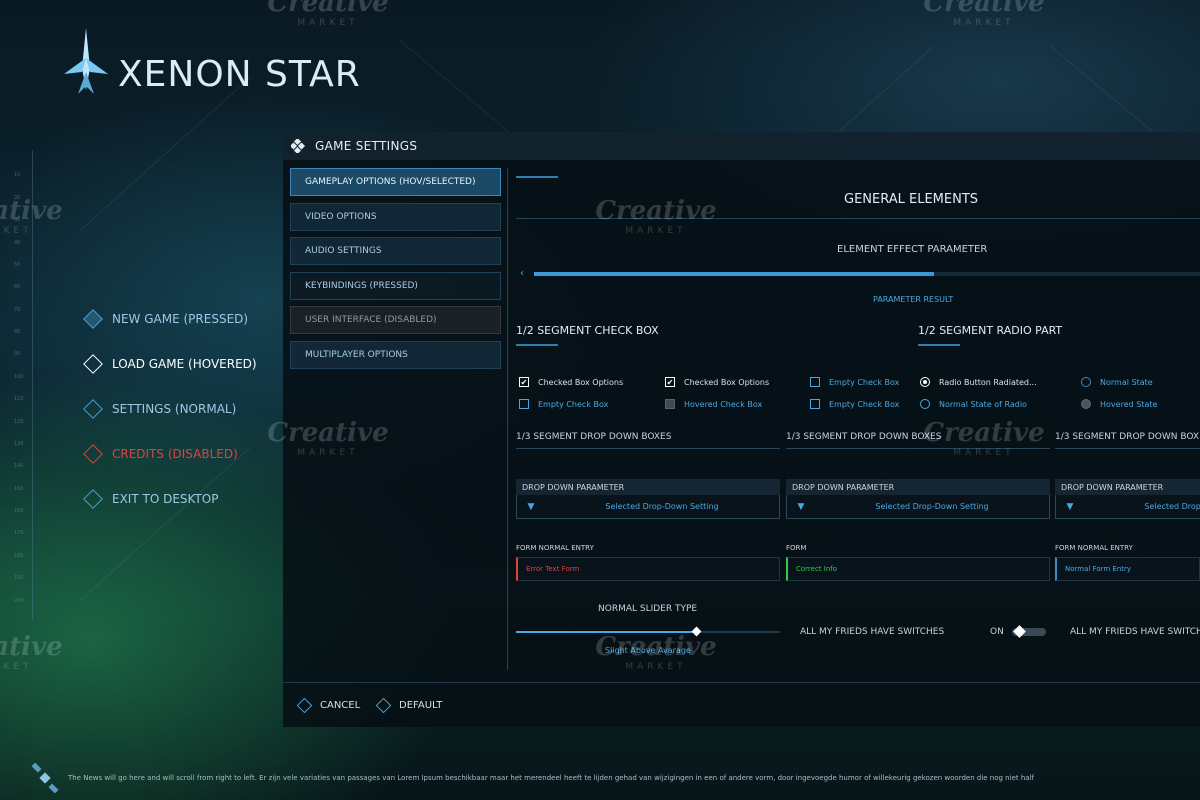  I want to click on effect-progress-bar: ‹, so click(860, 274).